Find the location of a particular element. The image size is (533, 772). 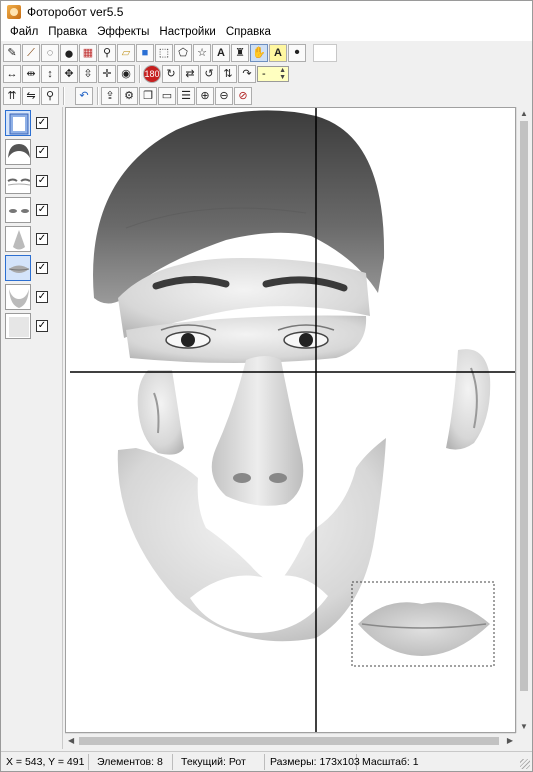

frame-icon: ▭ is located at coordinates (167, 96).